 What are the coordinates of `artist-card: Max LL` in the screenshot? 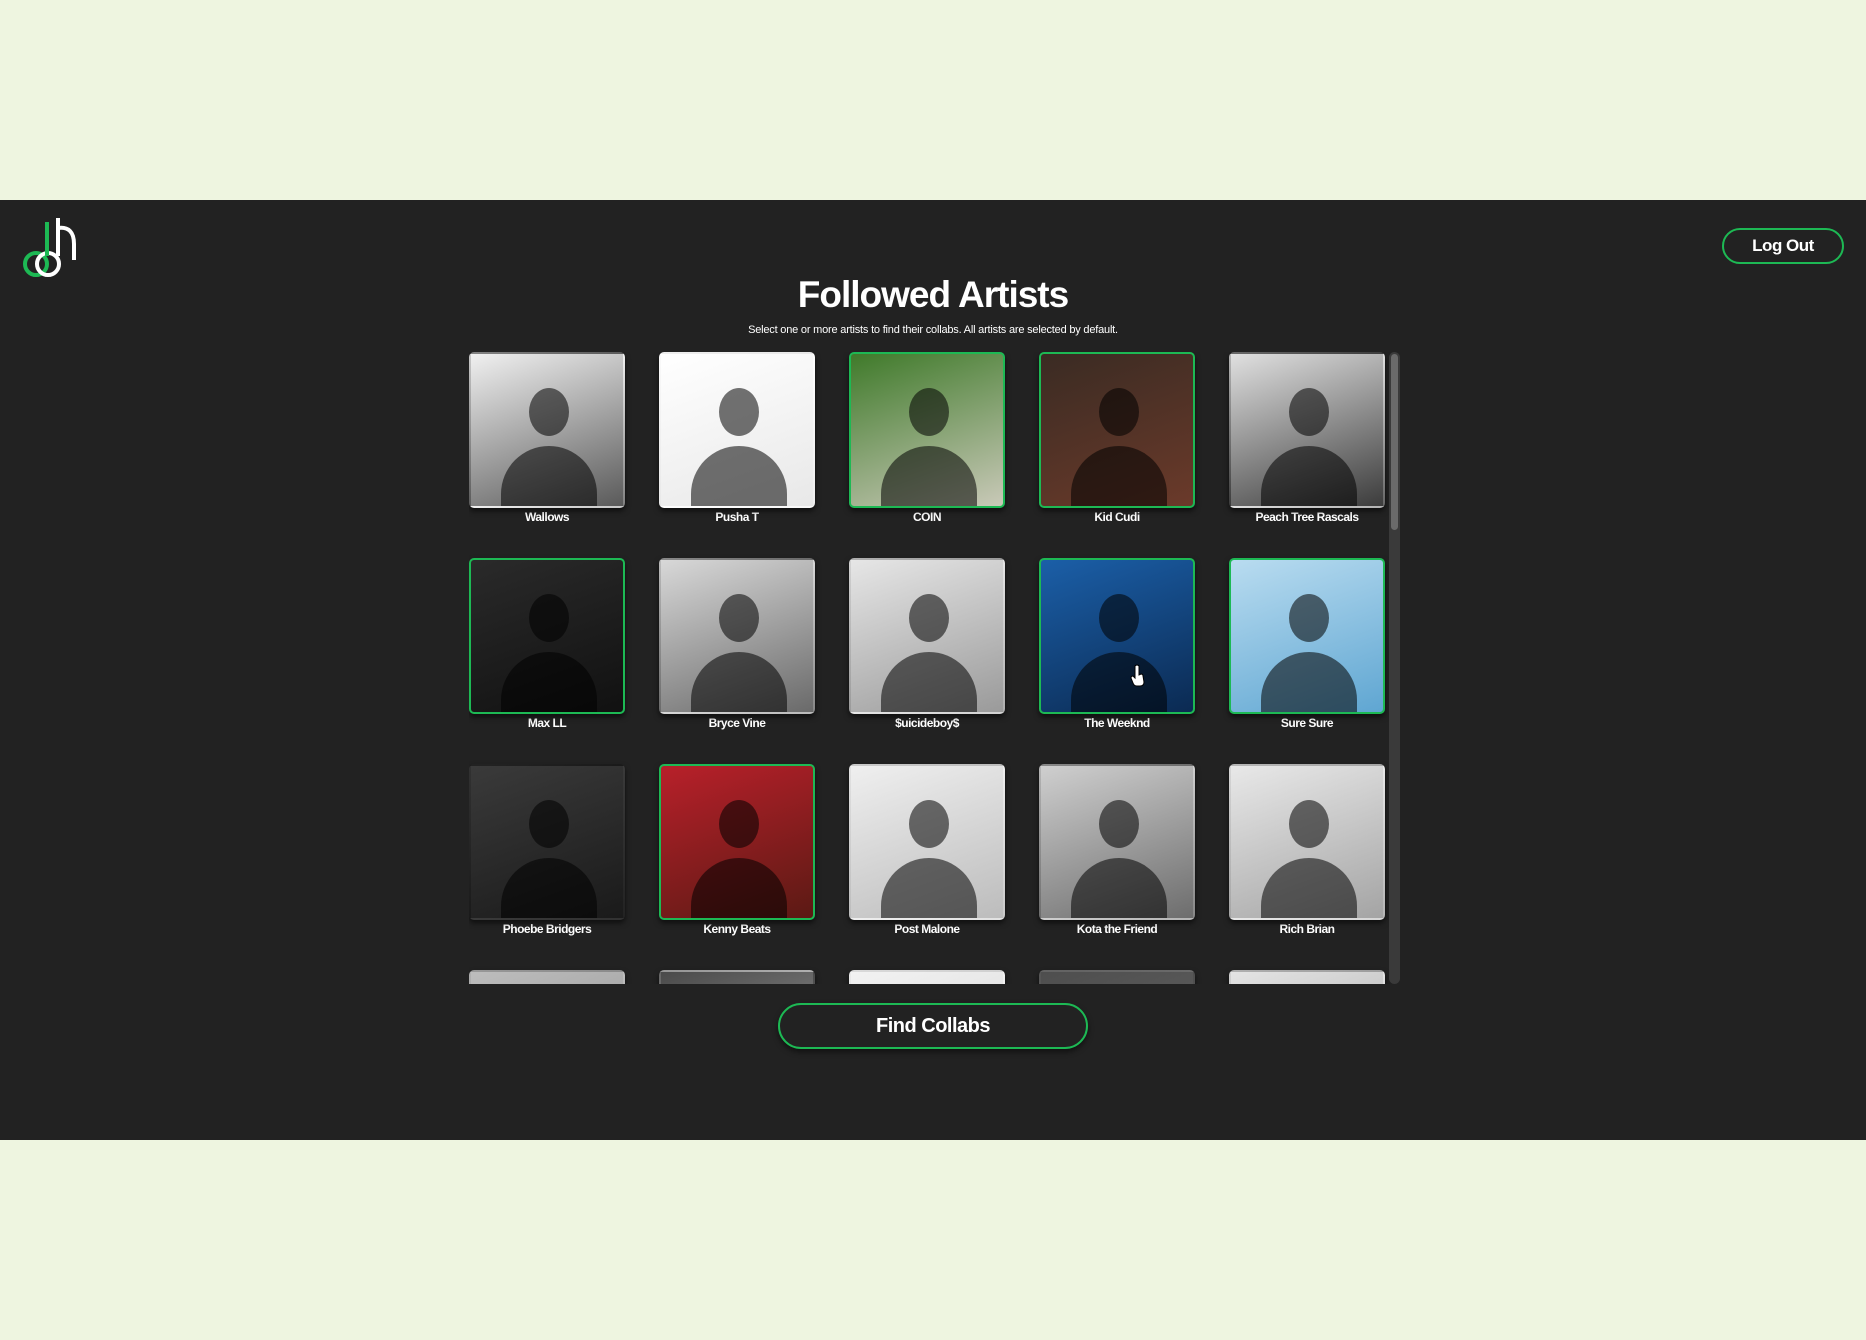 It's located at (547, 644).